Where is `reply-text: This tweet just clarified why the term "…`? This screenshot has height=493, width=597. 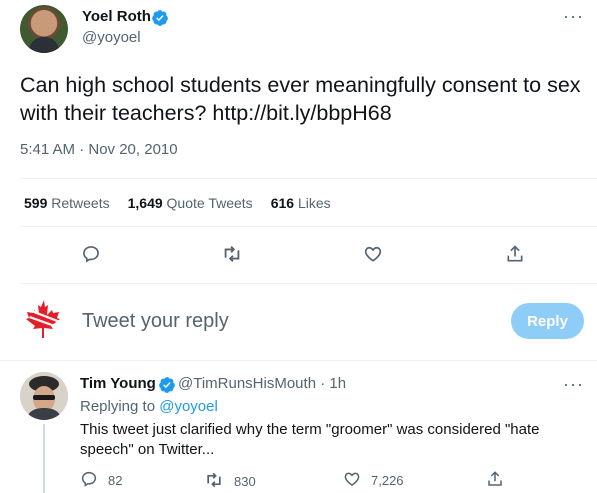 reply-text: This tweet just clarified why the term "… is located at coordinates (310, 439).